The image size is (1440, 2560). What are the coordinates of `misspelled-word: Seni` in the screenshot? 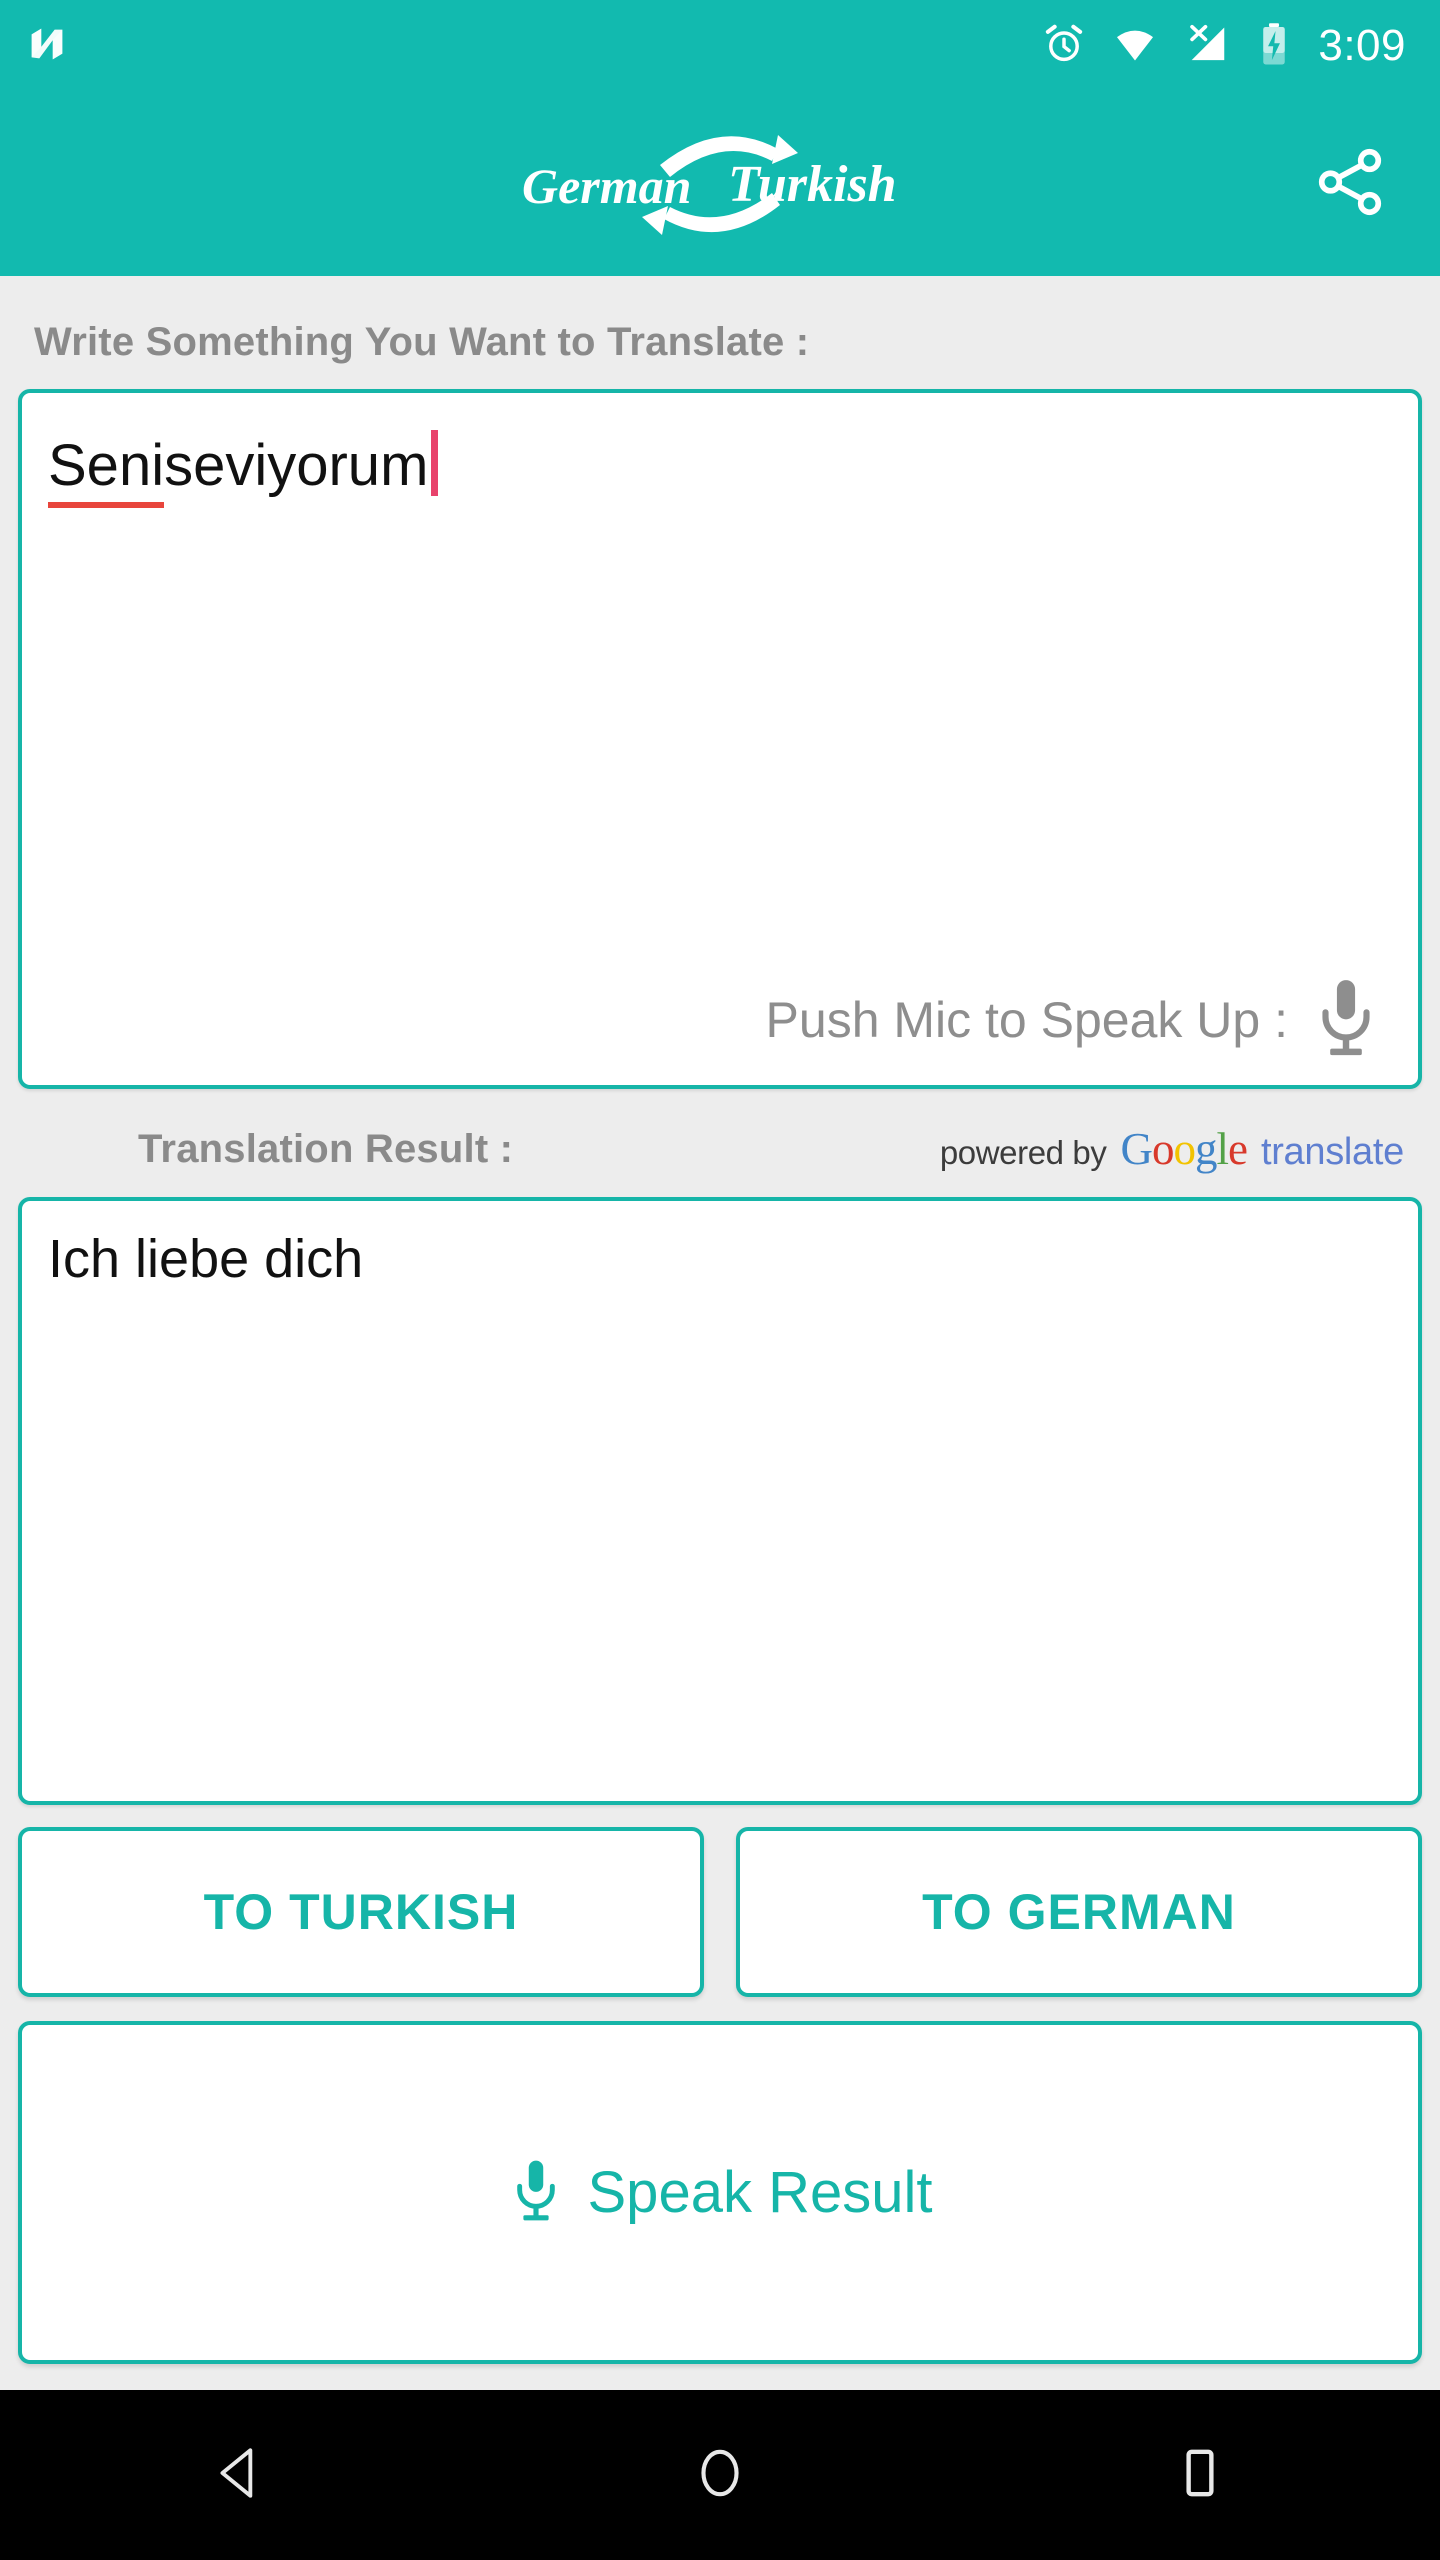 It's located at (106, 470).